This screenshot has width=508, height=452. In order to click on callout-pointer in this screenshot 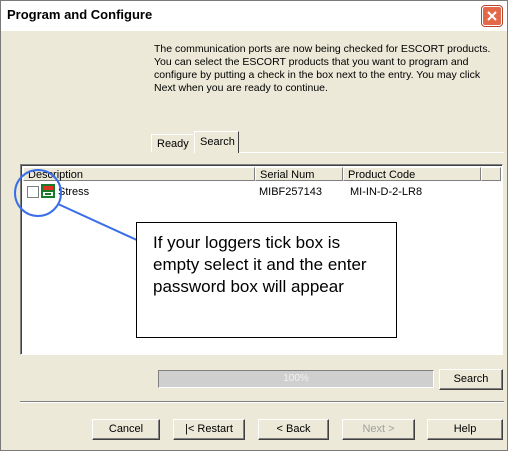, I will do `click(98, 222)`.